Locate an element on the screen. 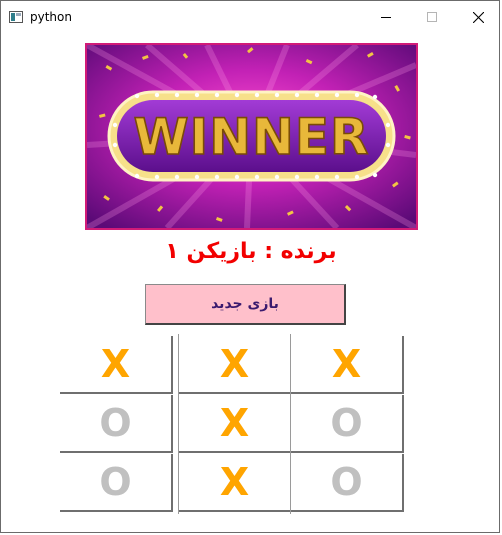 This screenshot has height=535, width=502. python-app-icon is located at coordinates (16, 17).